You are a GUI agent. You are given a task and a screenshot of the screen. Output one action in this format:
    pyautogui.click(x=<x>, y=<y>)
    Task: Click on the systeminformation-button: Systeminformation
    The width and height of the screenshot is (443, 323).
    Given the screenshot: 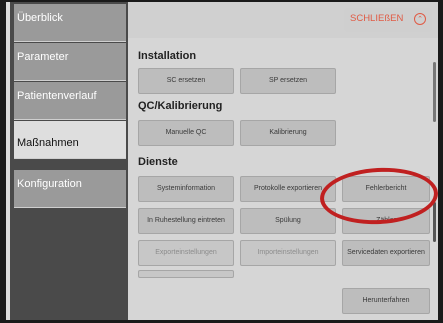 What is the action you would take?
    pyautogui.click(x=186, y=189)
    